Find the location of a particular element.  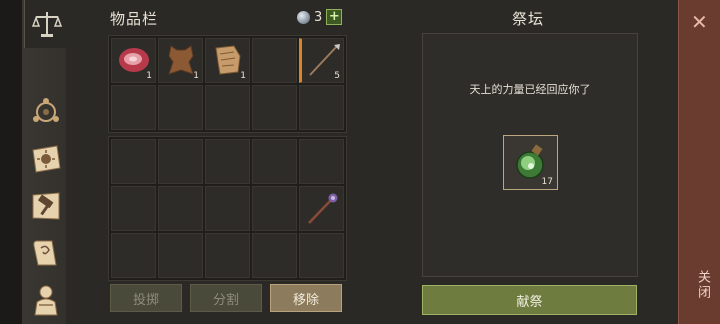

mace-icon is located at coordinates (323, 208).